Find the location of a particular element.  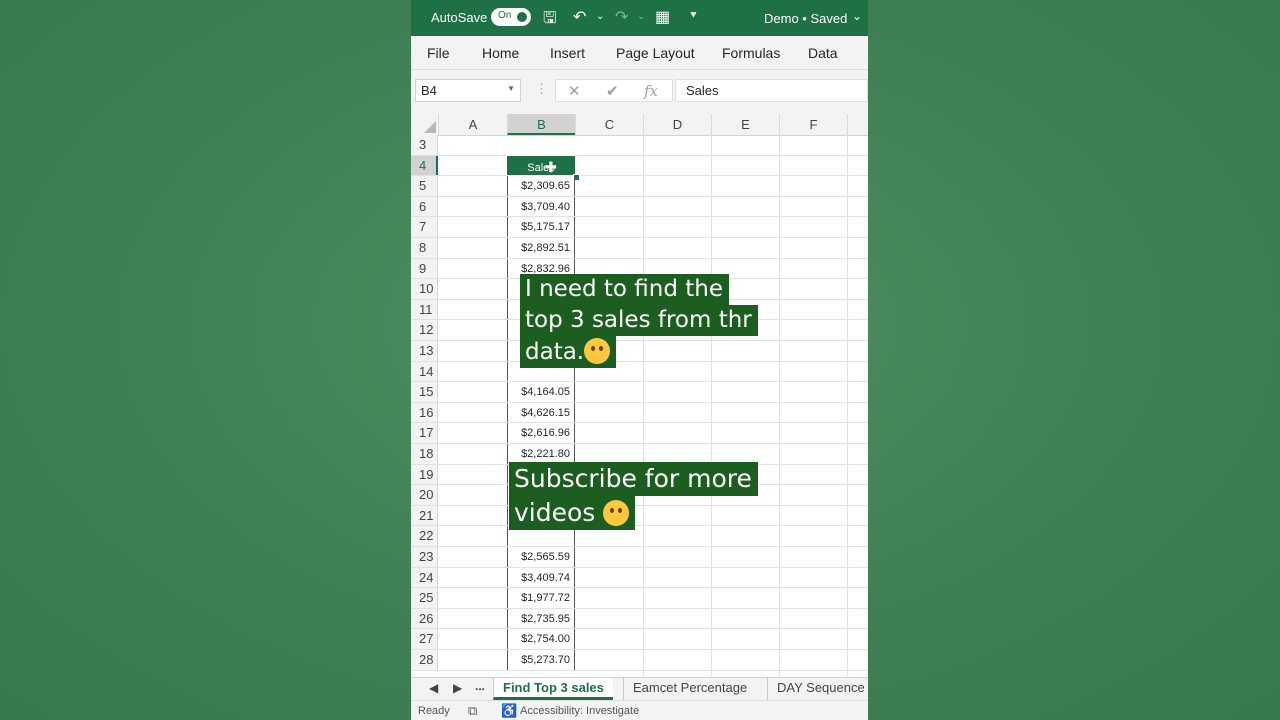

more-options-icon: ⋮ is located at coordinates (541, 89).